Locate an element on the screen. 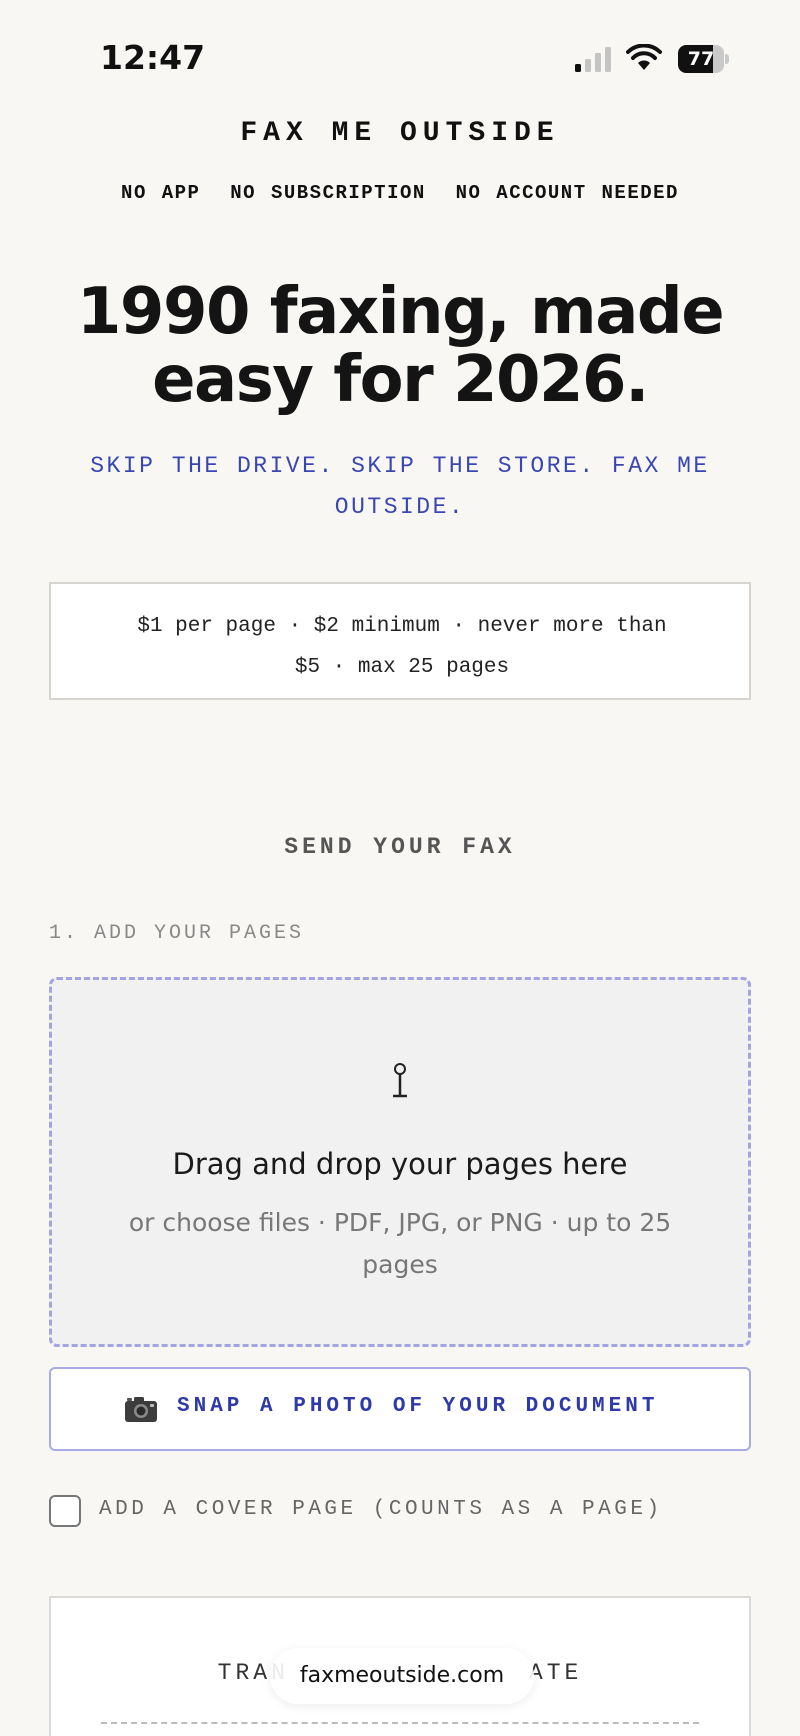  cursor-icon is located at coordinates (400, 1080).